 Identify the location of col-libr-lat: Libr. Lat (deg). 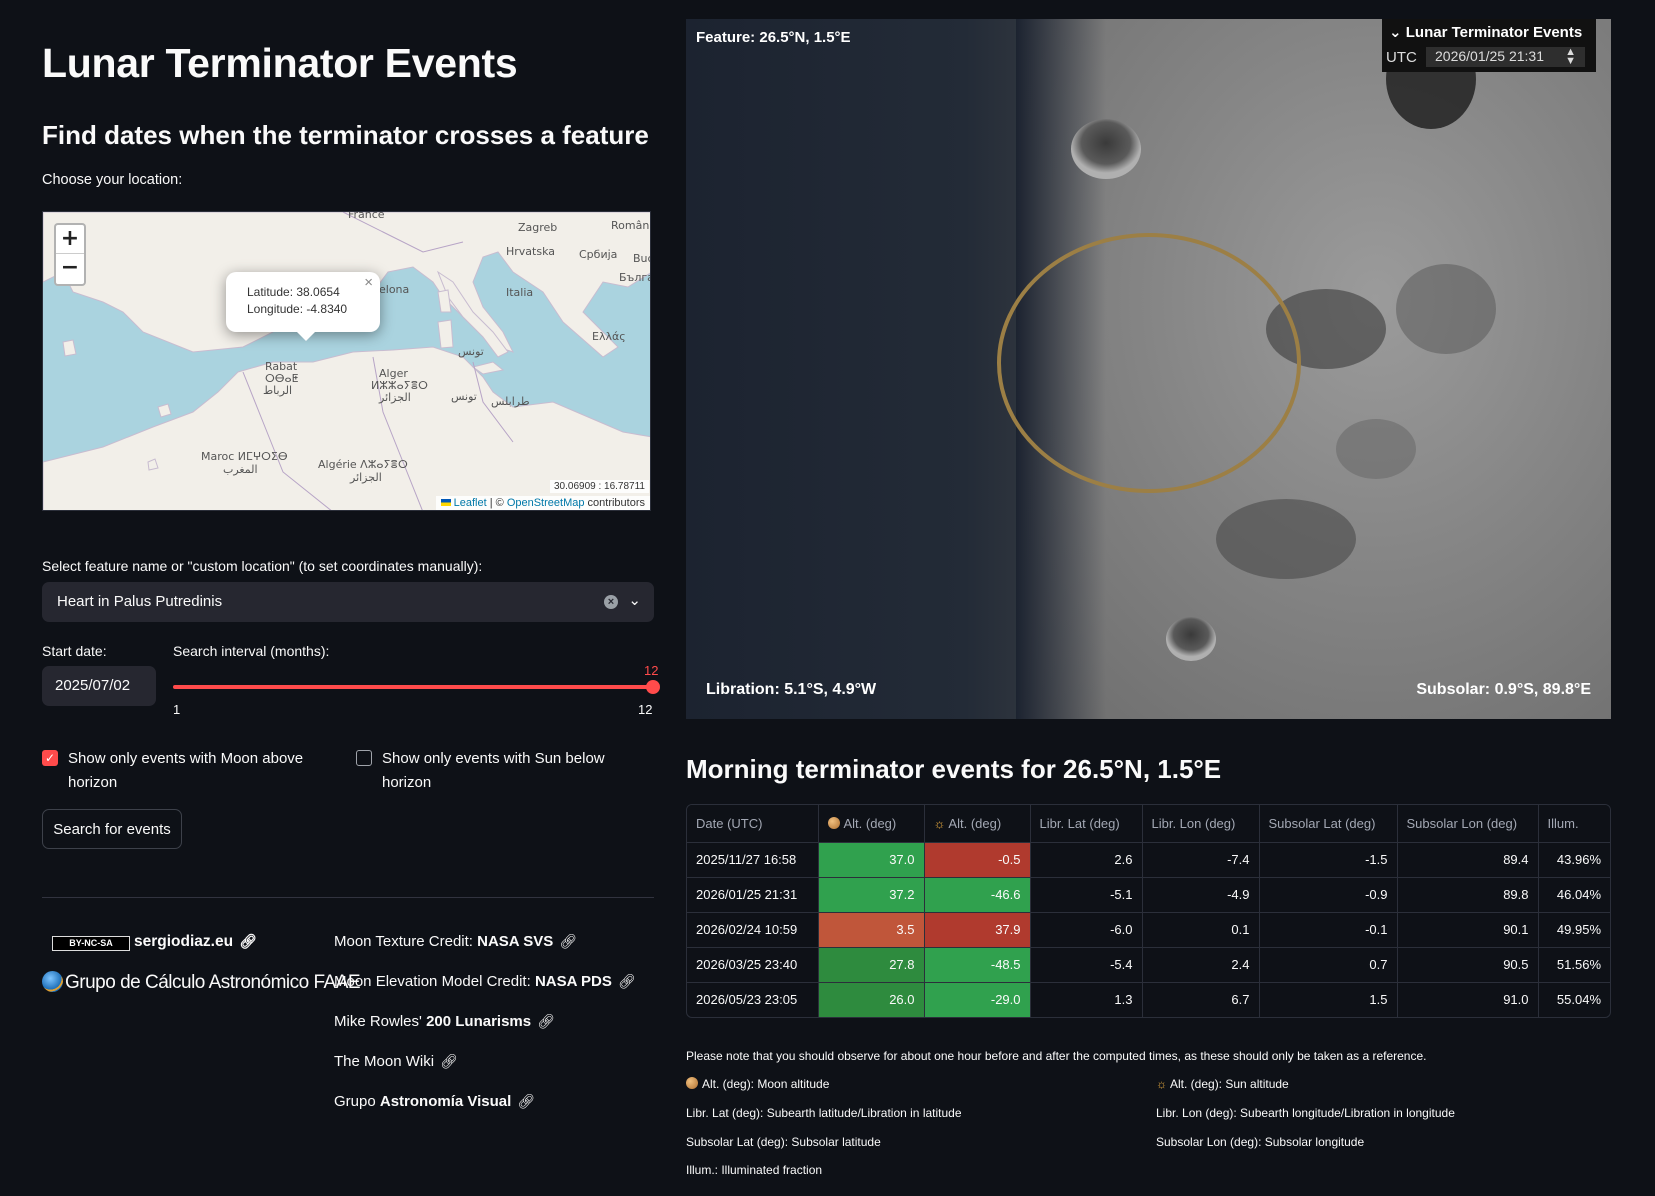
(1086, 824).